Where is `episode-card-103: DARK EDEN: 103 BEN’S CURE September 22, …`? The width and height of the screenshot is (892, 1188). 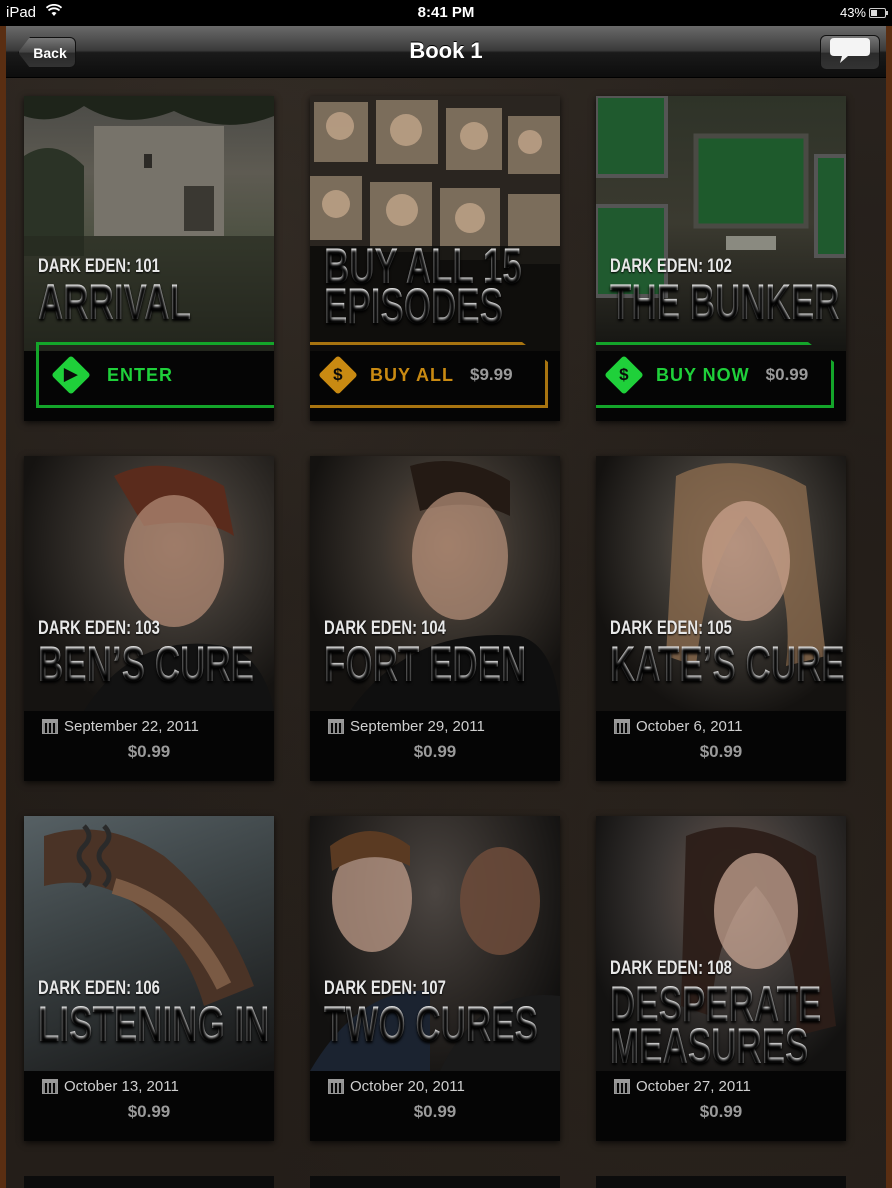
episode-card-103: DARK EDEN: 103 BEN’S CURE September 22, … is located at coordinates (149, 618).